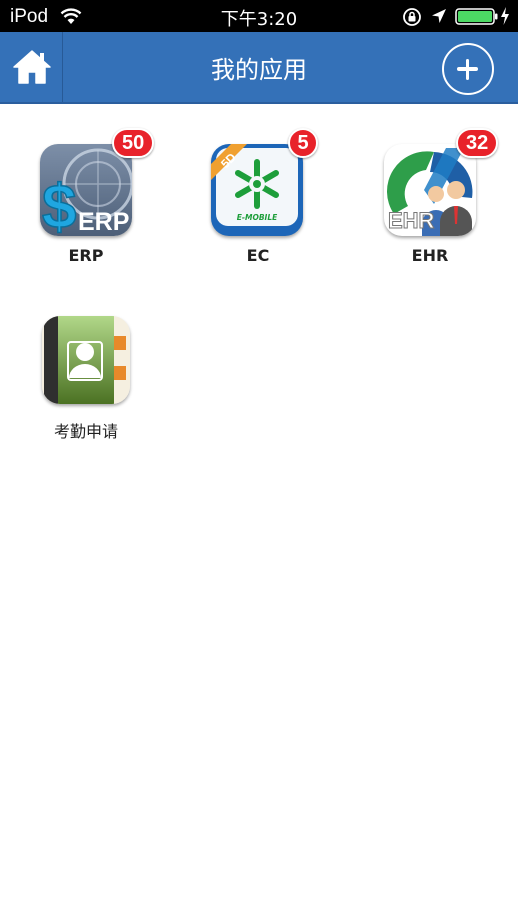 The height and width of the screenshot is (920, 518). I want to click on rotation-lock-icon, so click(412, 17).